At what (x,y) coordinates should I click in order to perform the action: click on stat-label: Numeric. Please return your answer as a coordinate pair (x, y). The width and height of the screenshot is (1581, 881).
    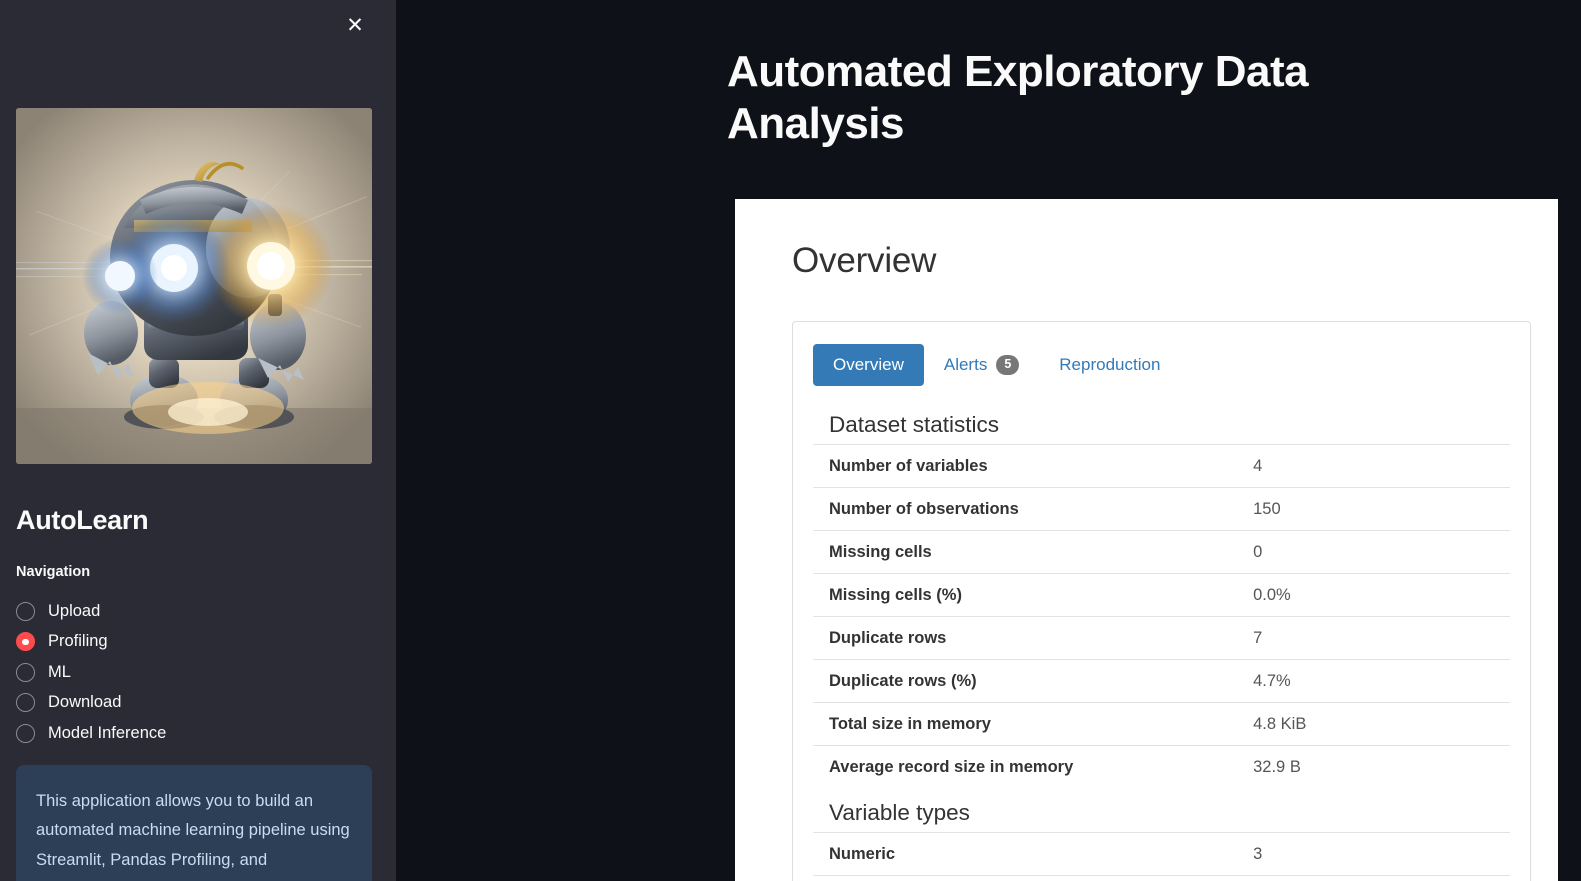
    Looking at the image, I should click on (862, 853).